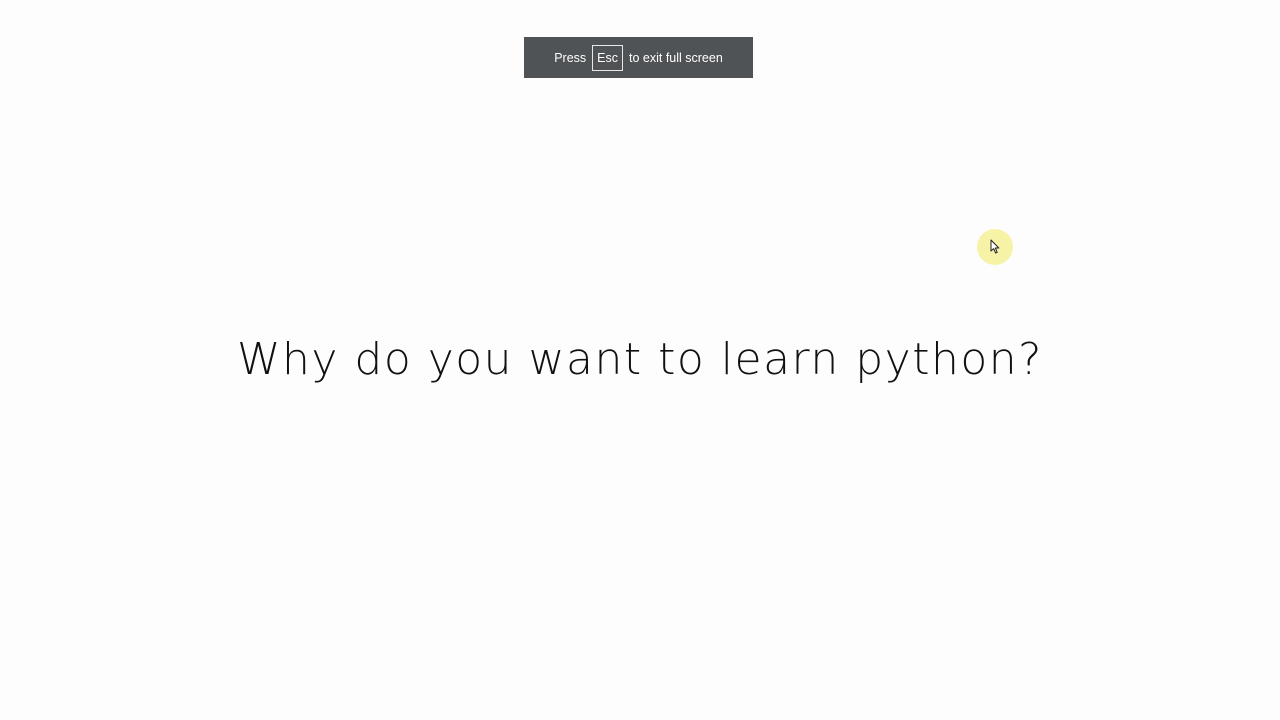  I want to click on slide-headline: Why do you want to learn python?, so click(640, 359).